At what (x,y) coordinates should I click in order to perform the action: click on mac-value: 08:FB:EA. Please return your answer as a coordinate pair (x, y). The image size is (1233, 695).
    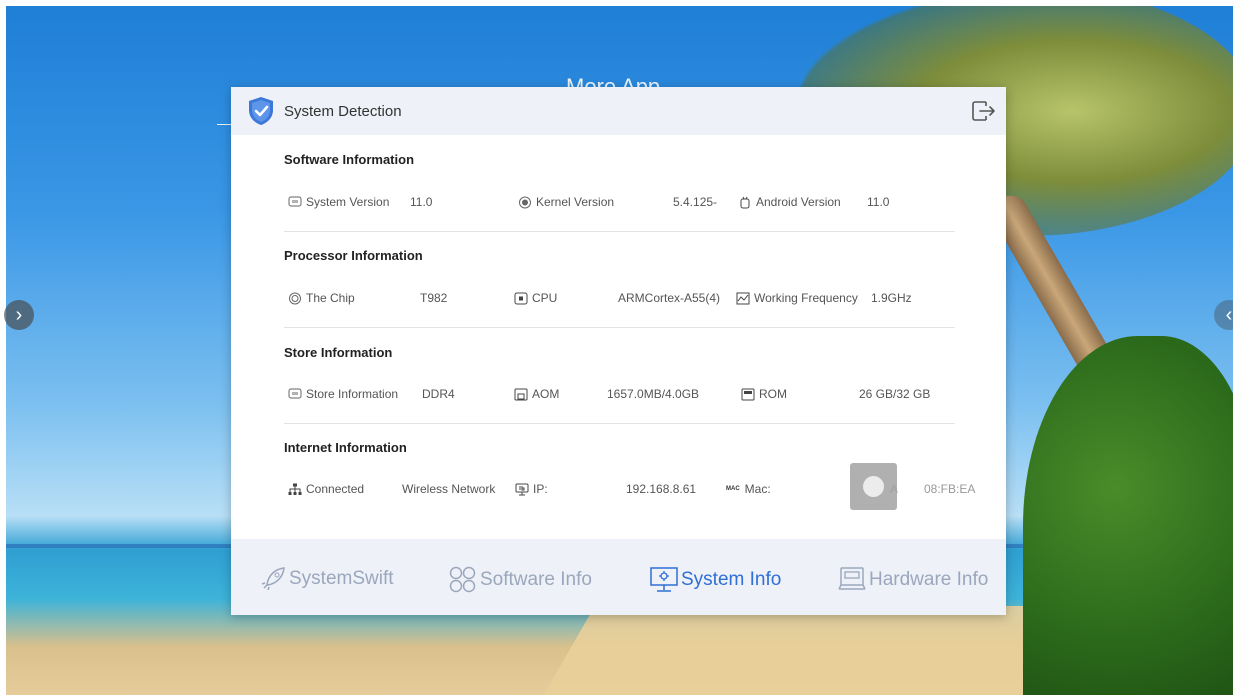
    Looking at the image, I should click on (950, 489).